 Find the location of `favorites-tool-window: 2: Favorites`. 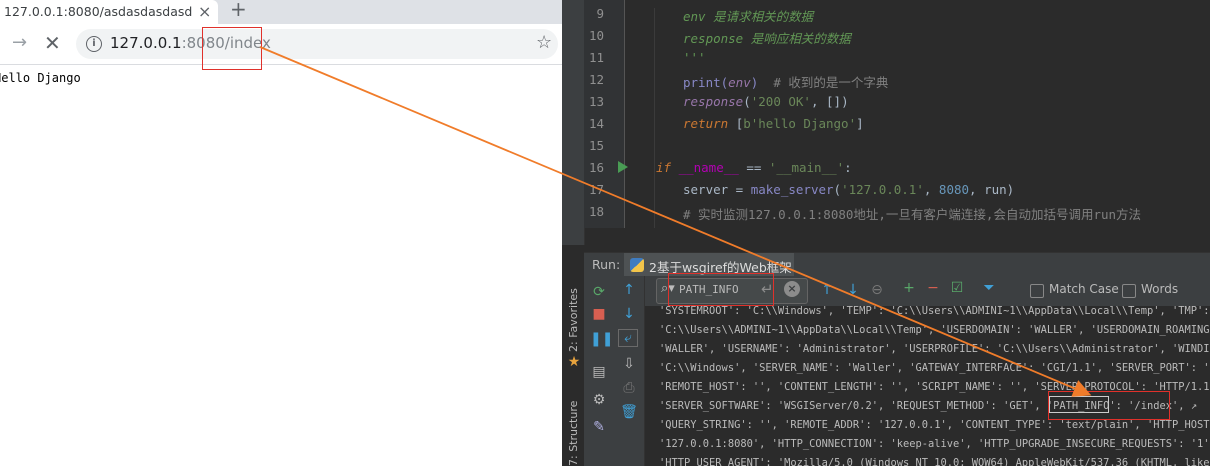

favorites-tool-window: 2: Favorites is located at coordinates (573, 320).